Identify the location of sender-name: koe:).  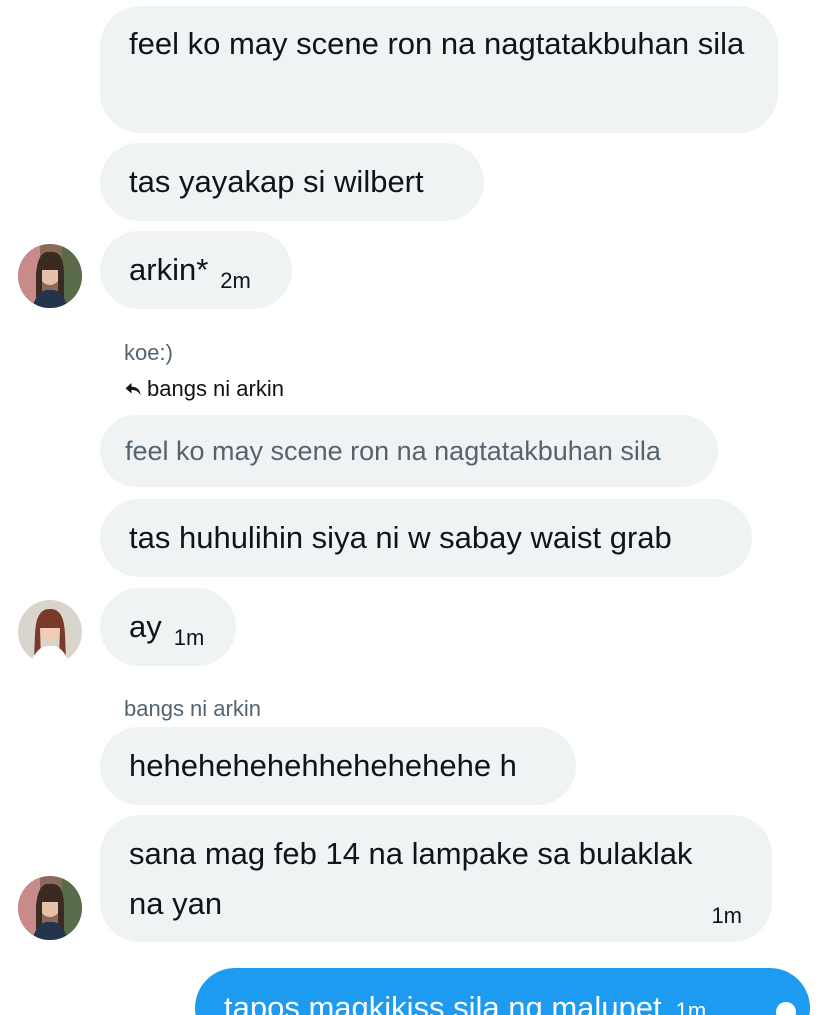
(148, 352).